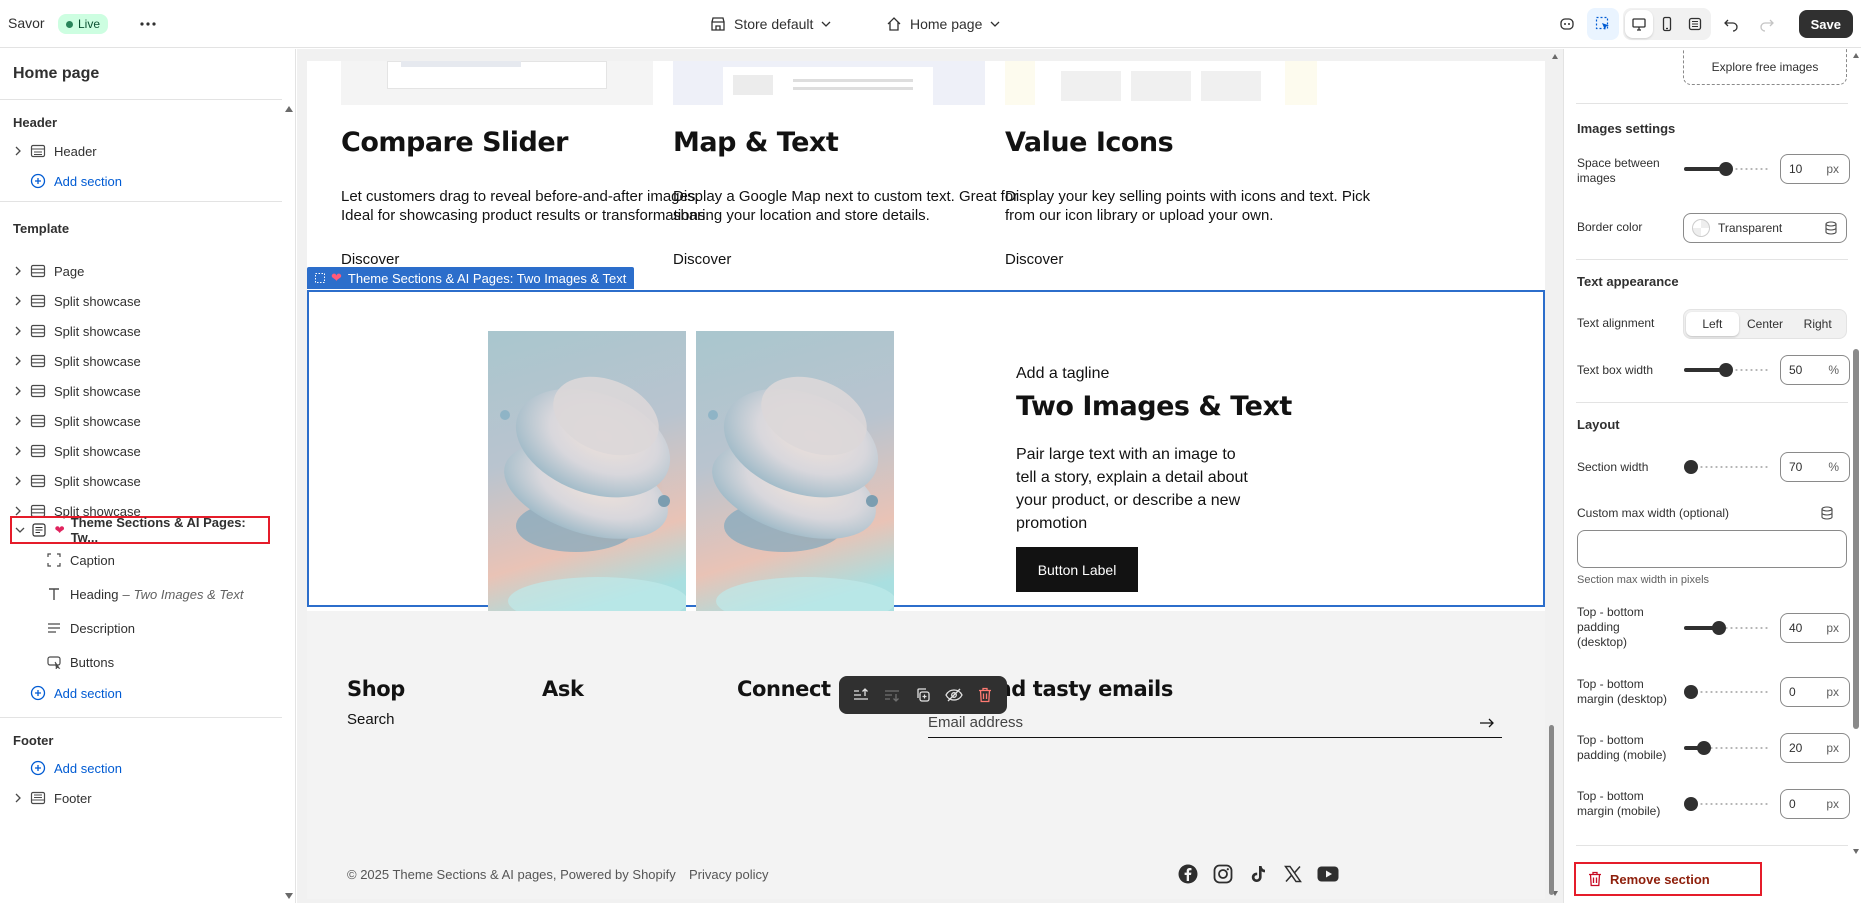 This screenshot has height=903, width=1861. What do you see at coordinates (1258, 874) in the screenshot?
I see `tiktok-icon` at bounding box center [1258, 874].